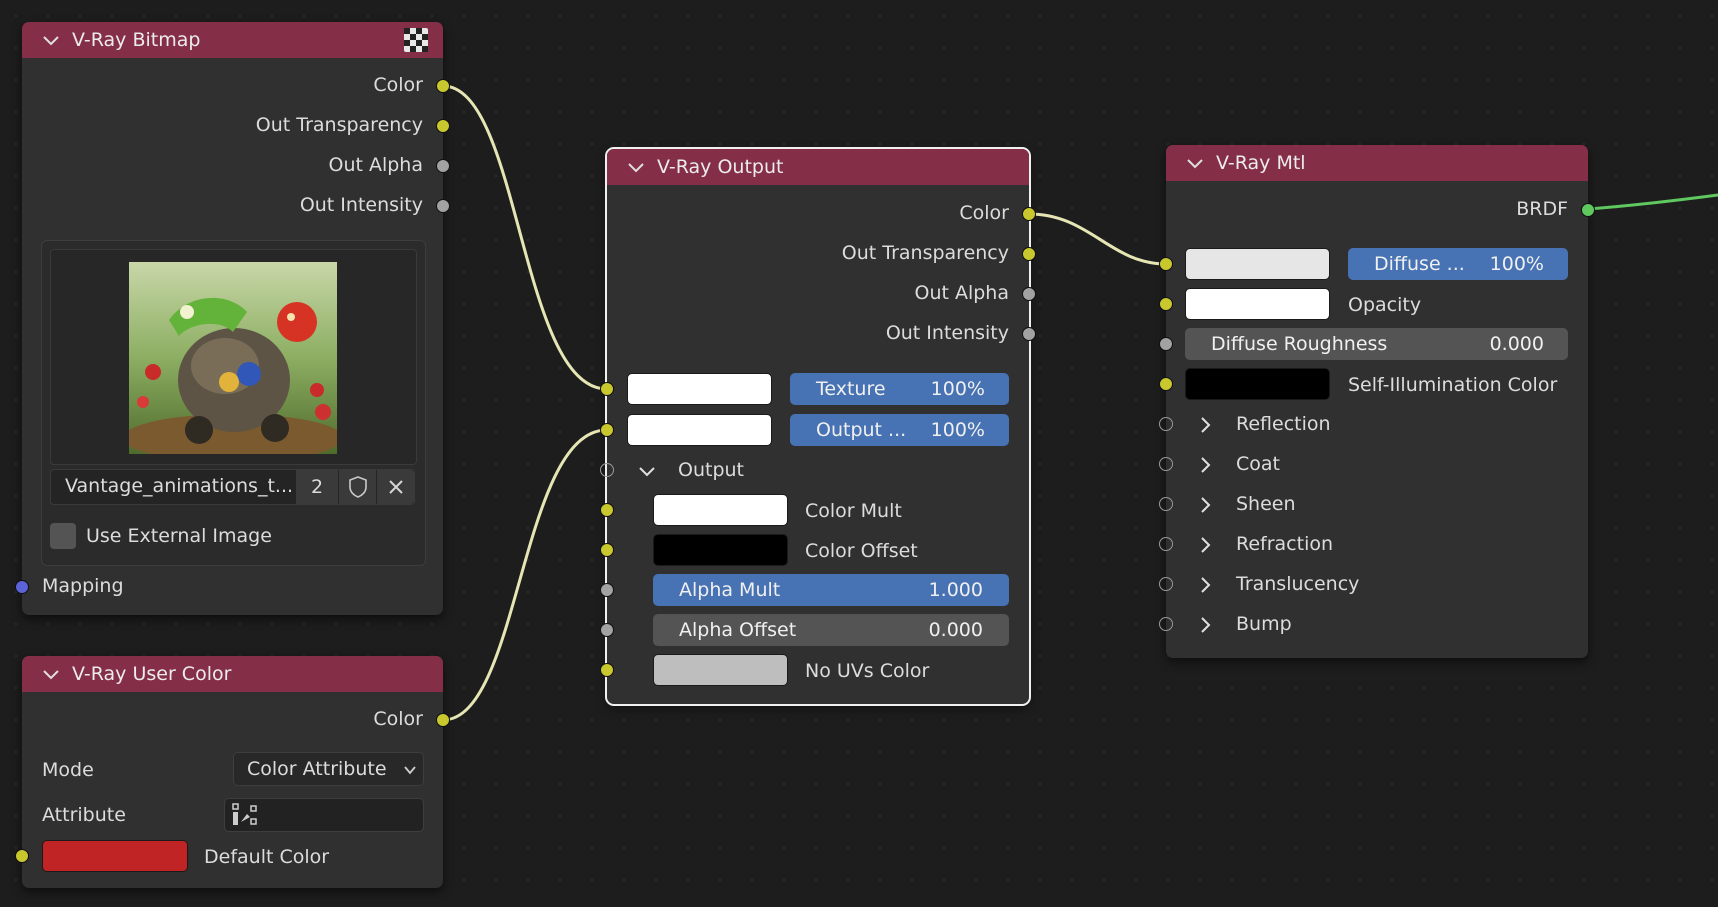  What do you see at coordinates (831, 630) in the screenshot?
I see `alpha-offset-slider: Alpha Offset 0.000` at bounding box center [831, 630].